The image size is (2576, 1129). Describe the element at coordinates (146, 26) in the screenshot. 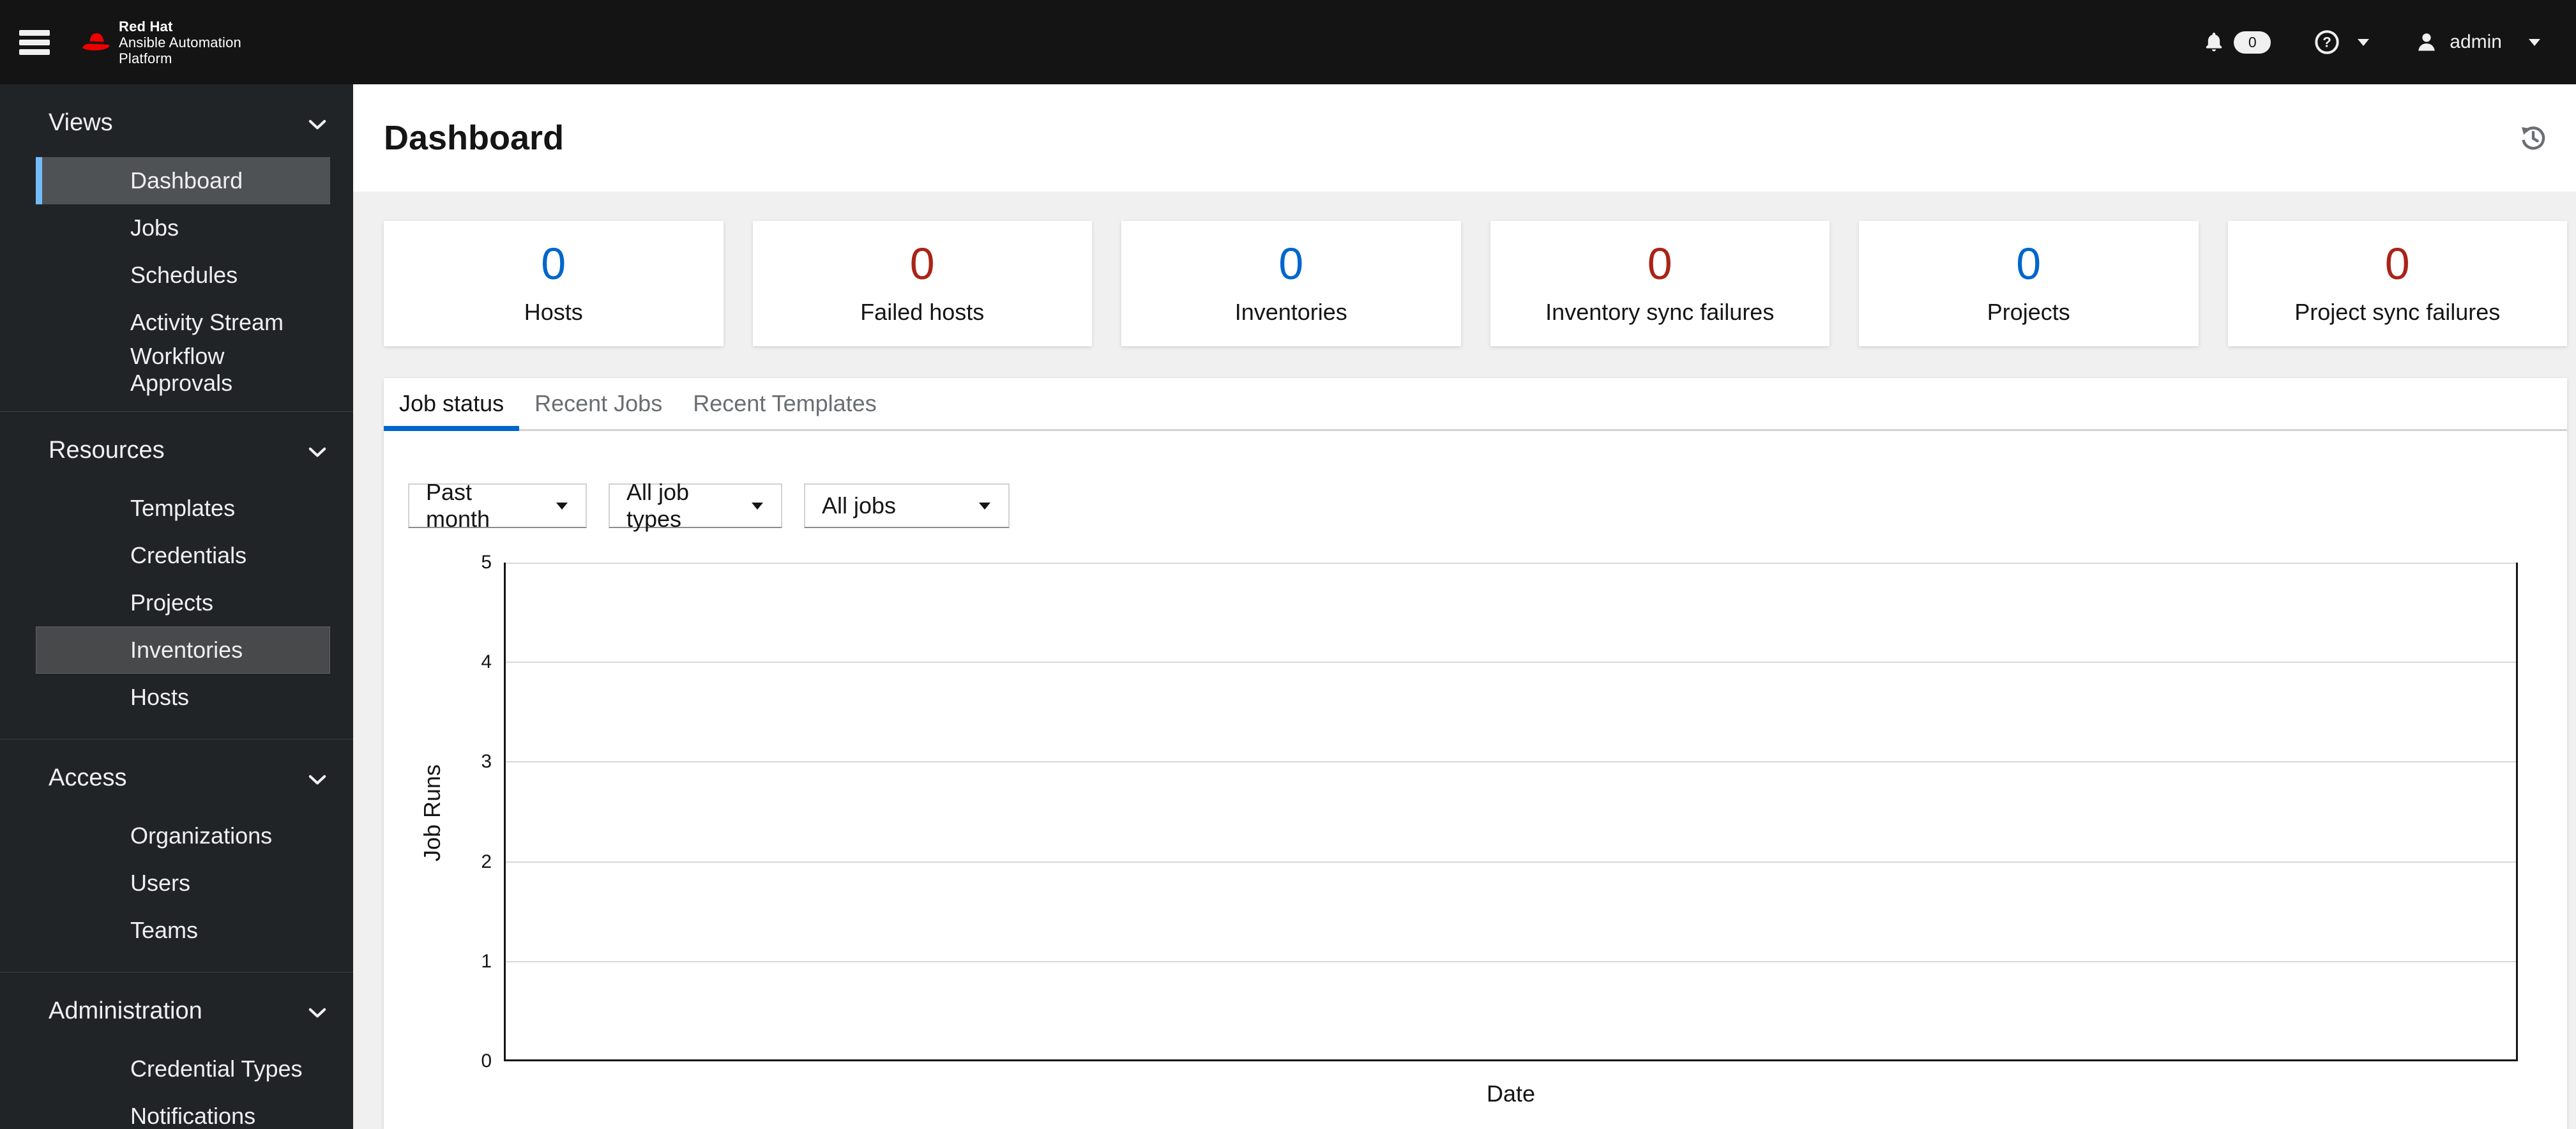

I see `brand-line1: Red Hat` at that location.